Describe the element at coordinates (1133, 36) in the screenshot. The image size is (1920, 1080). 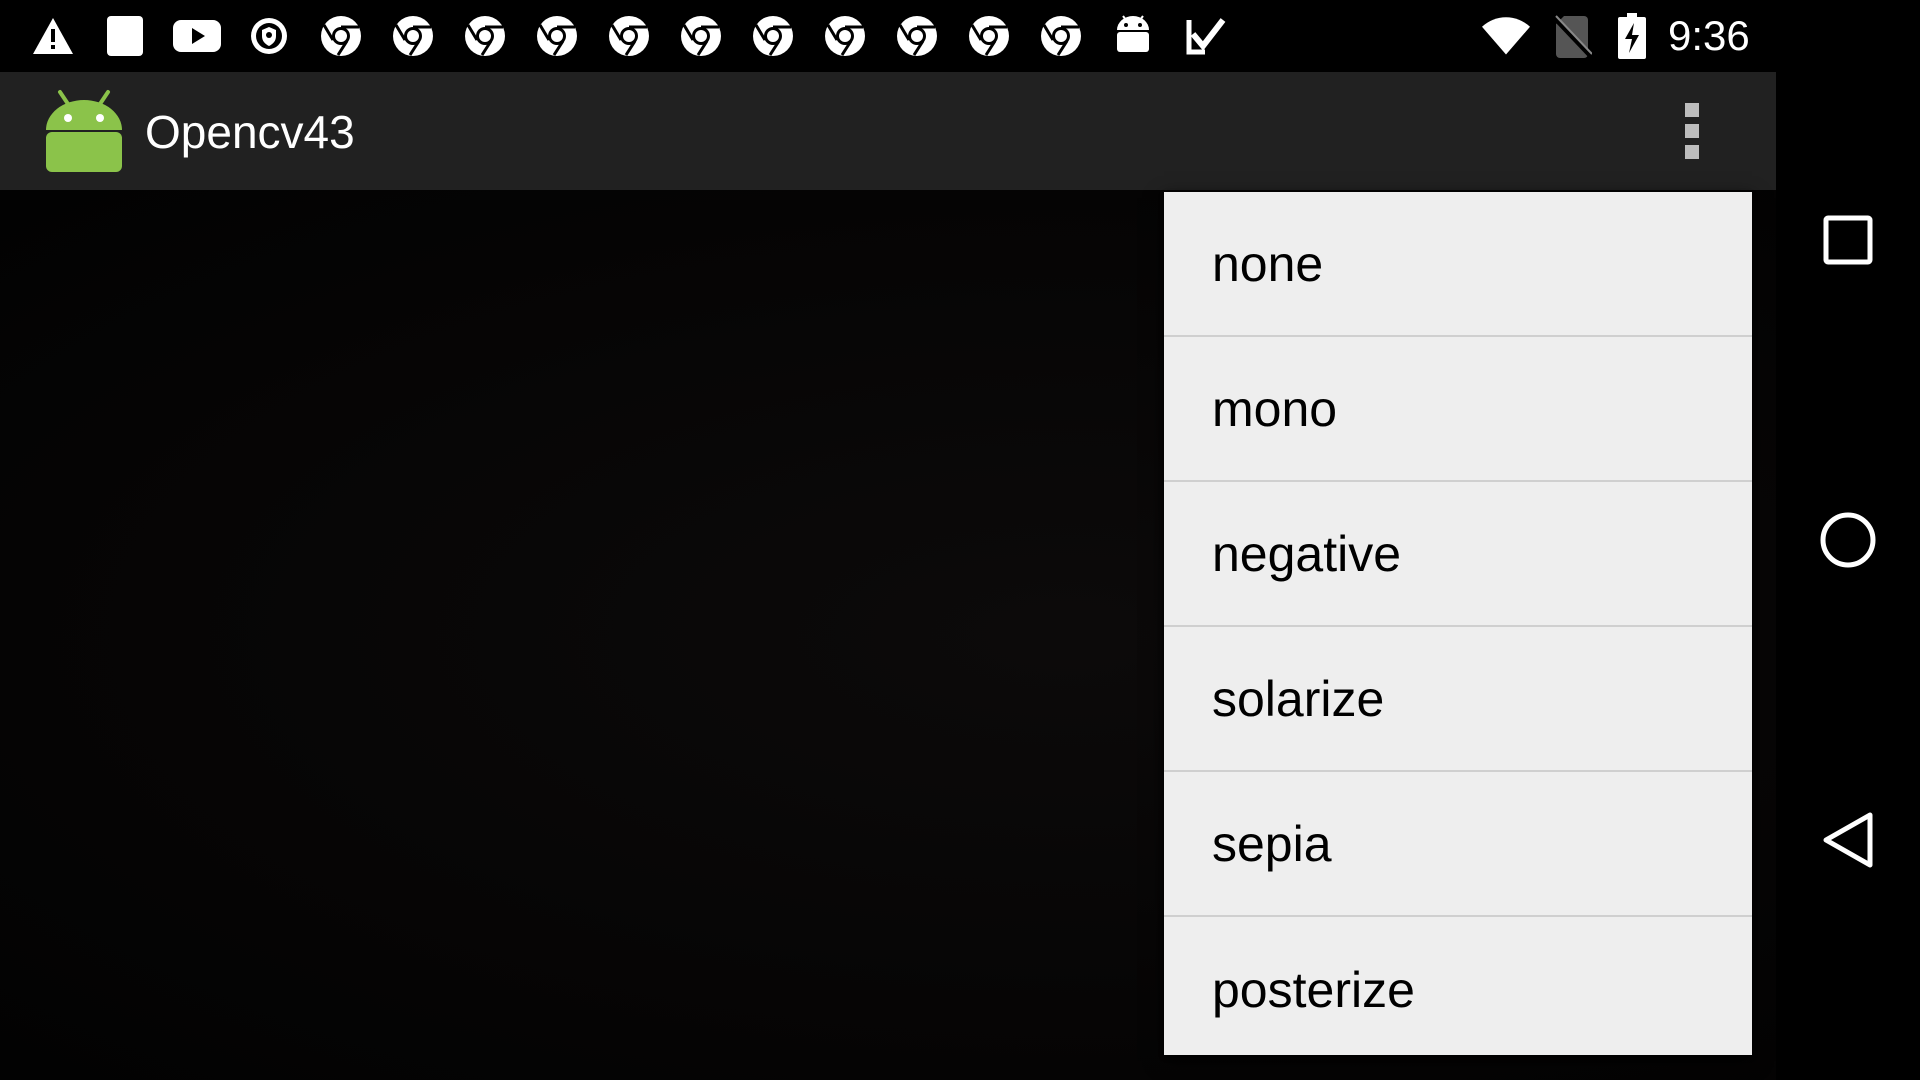
I see `android-robot-icon` at that location.